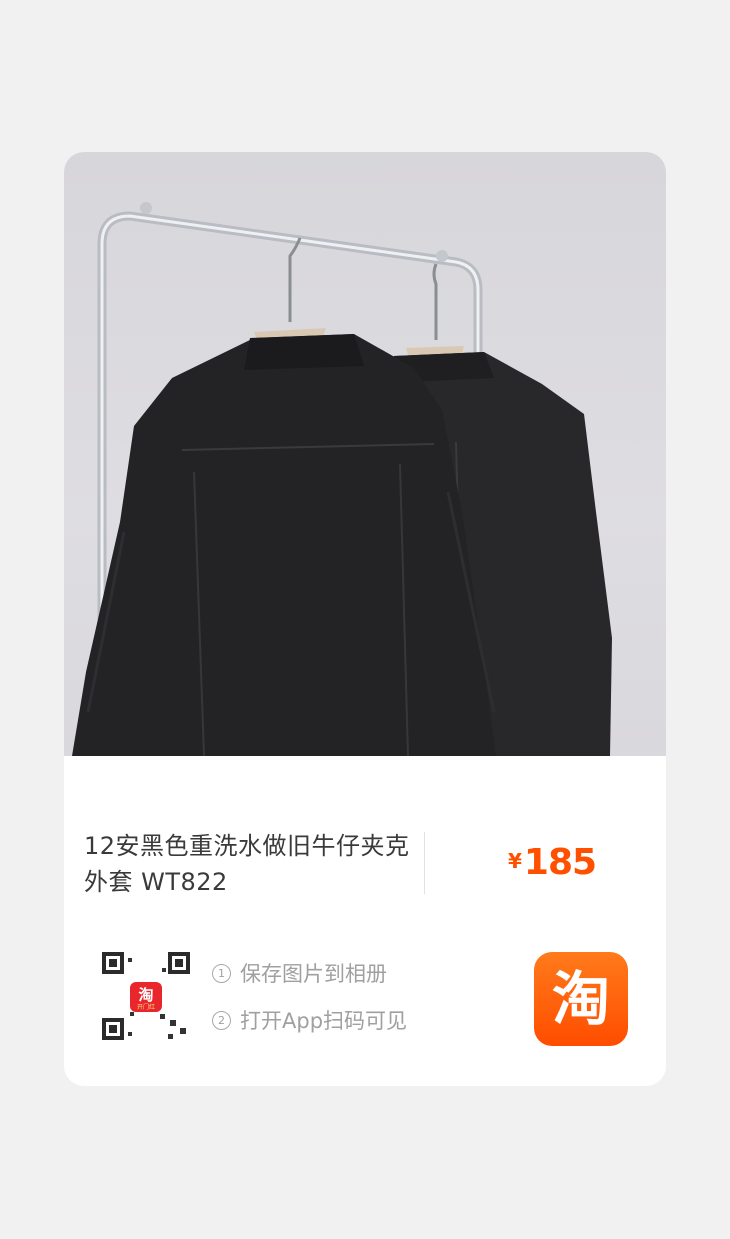 This screenshot has width=730, height=1239. I want to click on step2-text: 打开App扫码可见, so click(324, 1021).